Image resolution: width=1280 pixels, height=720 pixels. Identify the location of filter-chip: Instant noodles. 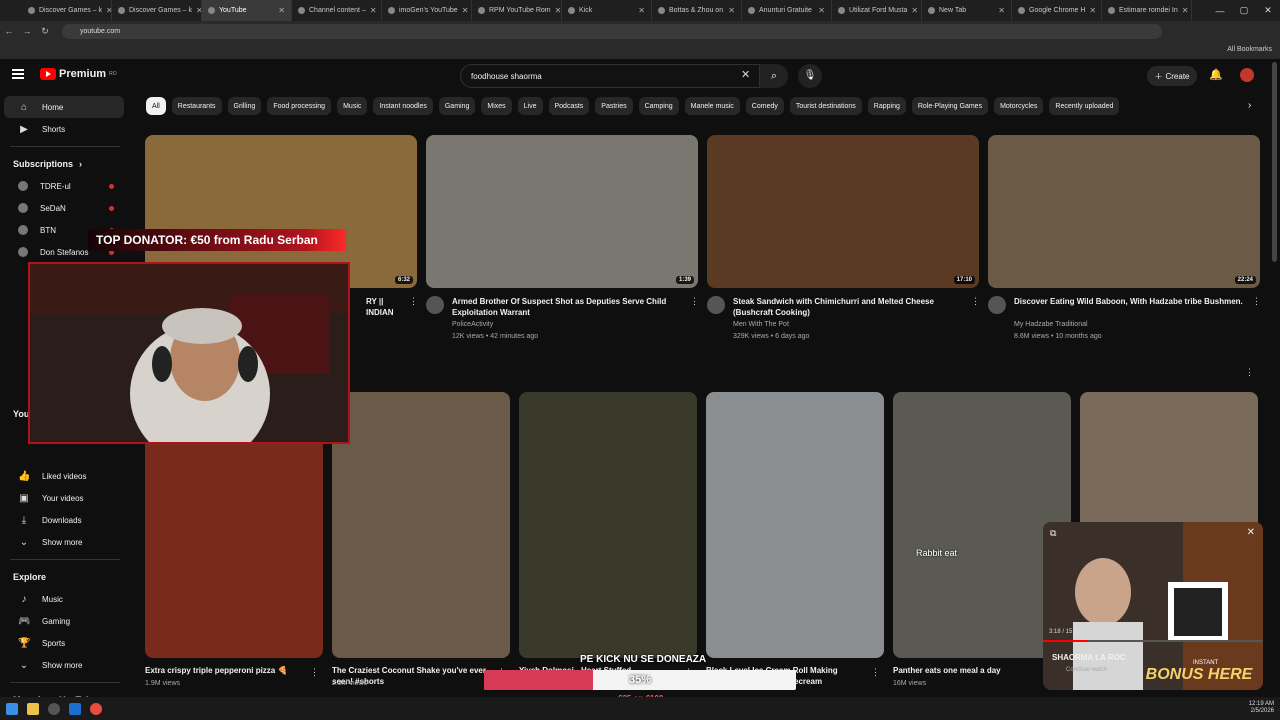
(403, 106).